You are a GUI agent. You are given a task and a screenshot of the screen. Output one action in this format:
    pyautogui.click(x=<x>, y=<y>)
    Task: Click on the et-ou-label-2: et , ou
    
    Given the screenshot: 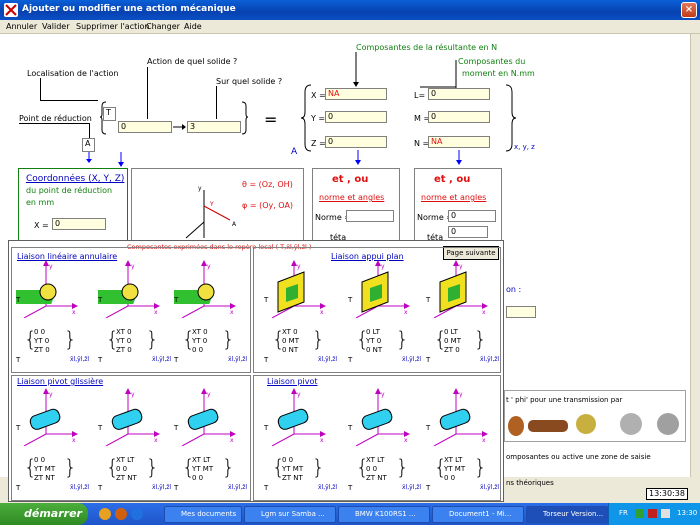 What is the action you would take?
    pyautogui.click(x=452, y=179)
    